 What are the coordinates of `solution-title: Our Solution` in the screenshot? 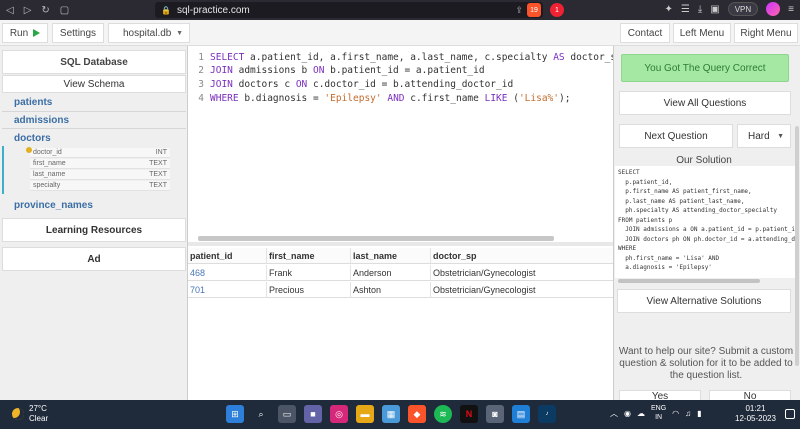 It's located at (704, 160).